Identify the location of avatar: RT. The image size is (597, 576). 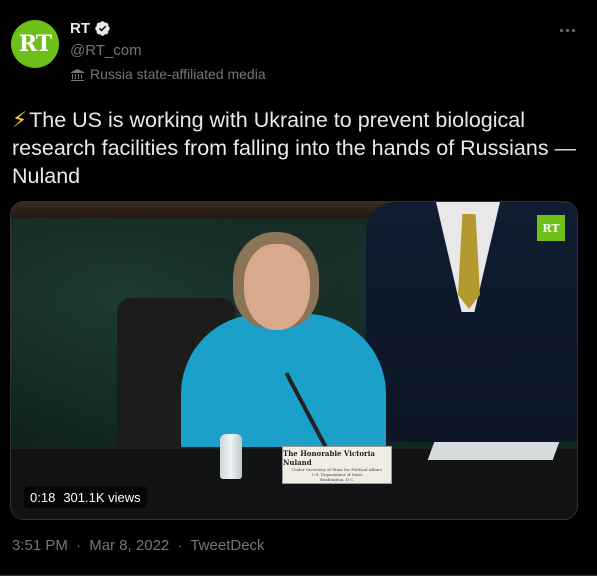
(35, 44).